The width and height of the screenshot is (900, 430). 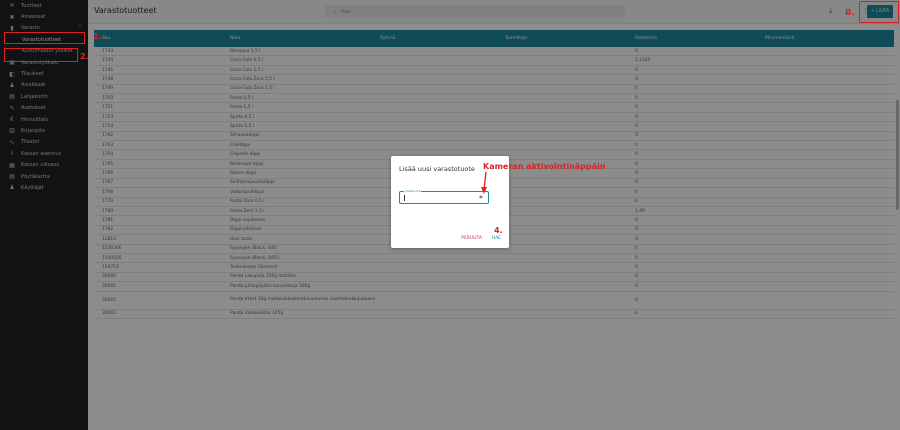 What do you see at coordinates (484, 182) in the screenshot?
I see `annotation-arrow` at bounding box center [484, 182].